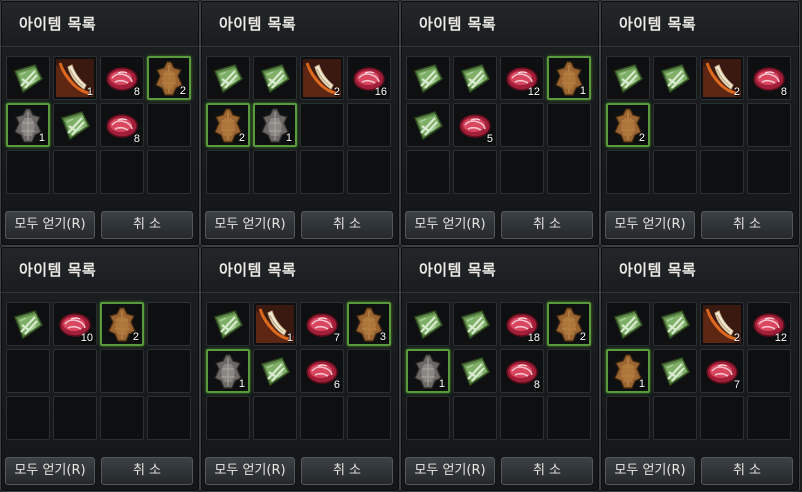 The height and width of the screenshot is (492, 802). What do you see at coordinates (533, 338) in the screenshot?
I see `item-count: 18` at bounding box center [533, 338].